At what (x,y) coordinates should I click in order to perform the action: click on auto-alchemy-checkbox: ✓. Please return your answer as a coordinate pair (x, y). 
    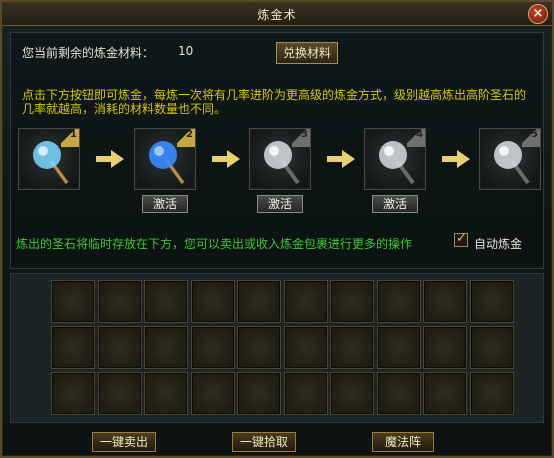
    Looking at the image, I should click on (461, 239).